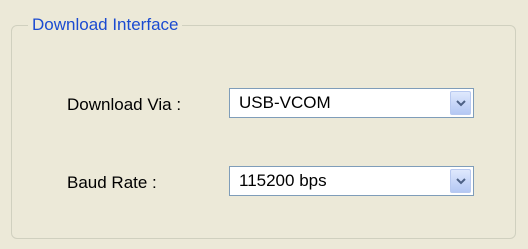 This screenshot has height=249, width=528. I want to click on baud-rate-dropdown-button, so click(460, 181).